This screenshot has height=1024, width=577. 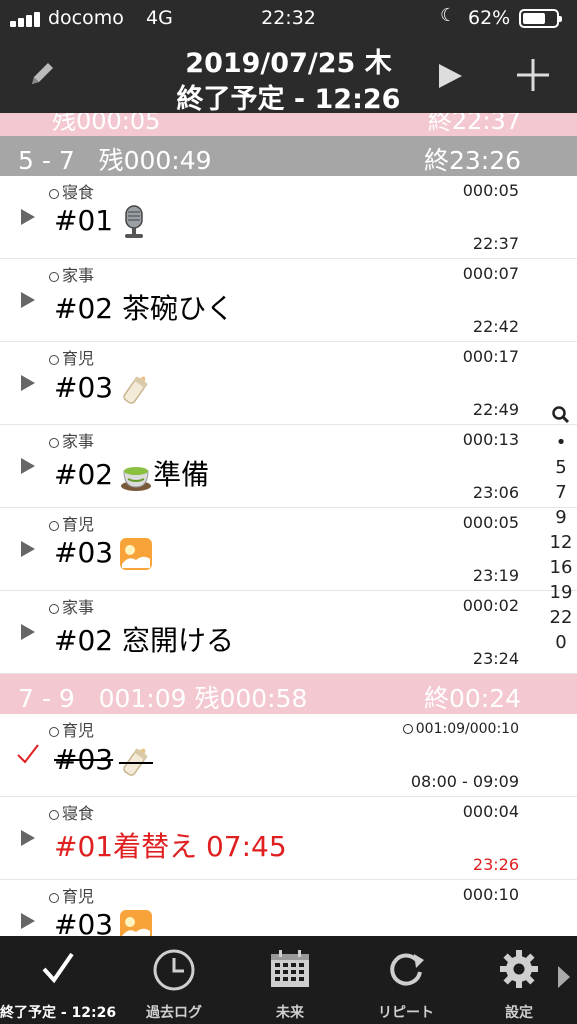 I want to click on task-row: 寝食 000:04 #01着替え 07:45 23:26, so click(x=288, y=838).